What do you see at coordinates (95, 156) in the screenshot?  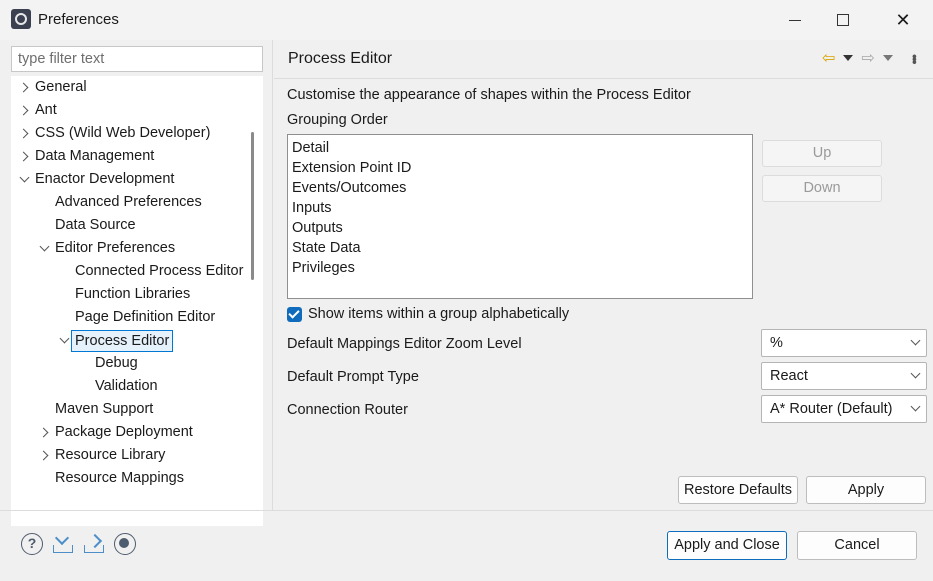 I see `tree-item-label: Data Management` at bounding box center [95, 156].